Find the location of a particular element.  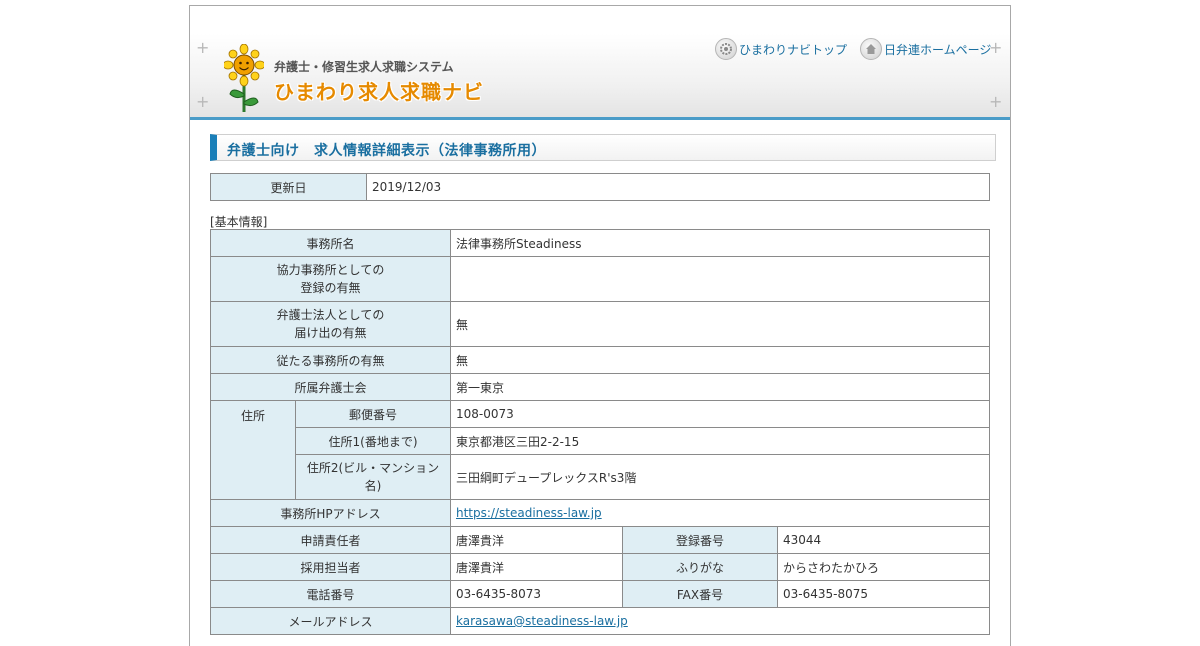

table-row: 事務所名 法律事務所Steadiness is located at coordinates (600, 243).